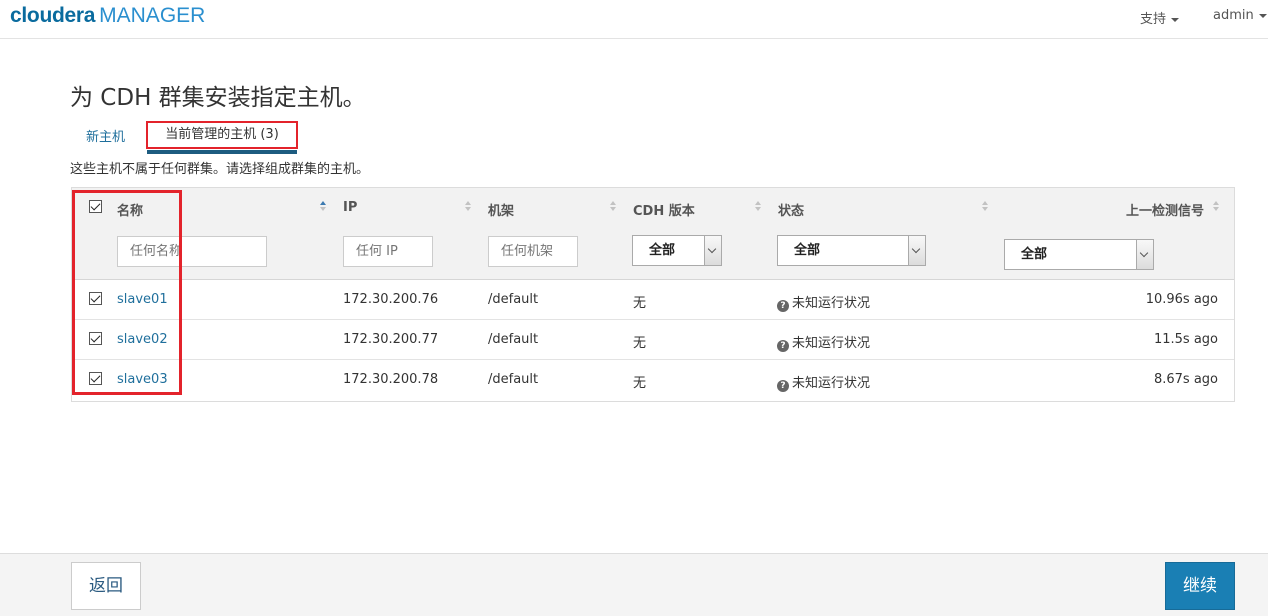 This screenshot has width=1268, height=616. I want to click on tab-managed-hosts: 当前管理的主机 (3), so click(222, 135).